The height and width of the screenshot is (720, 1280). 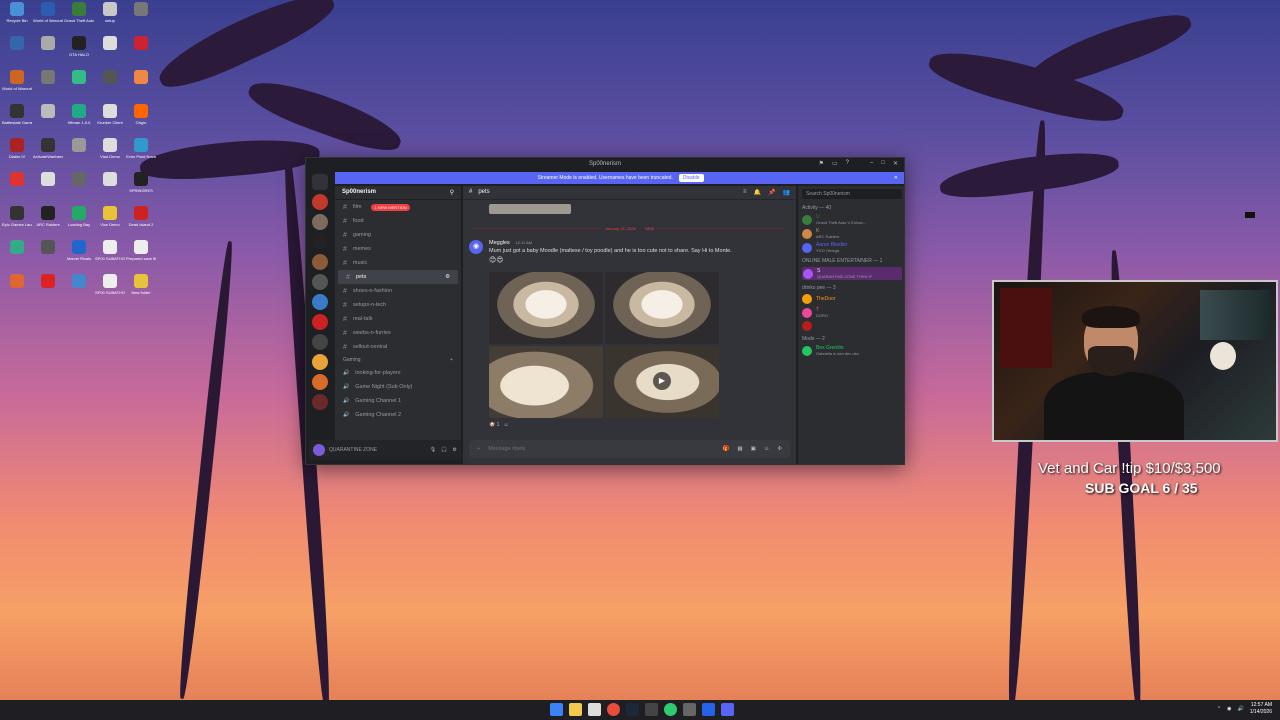 What do you see at coordinates (506, 449) in the screenshot?
I see `composer-placeholder: Message #pets` at bounding box center [506, 449].